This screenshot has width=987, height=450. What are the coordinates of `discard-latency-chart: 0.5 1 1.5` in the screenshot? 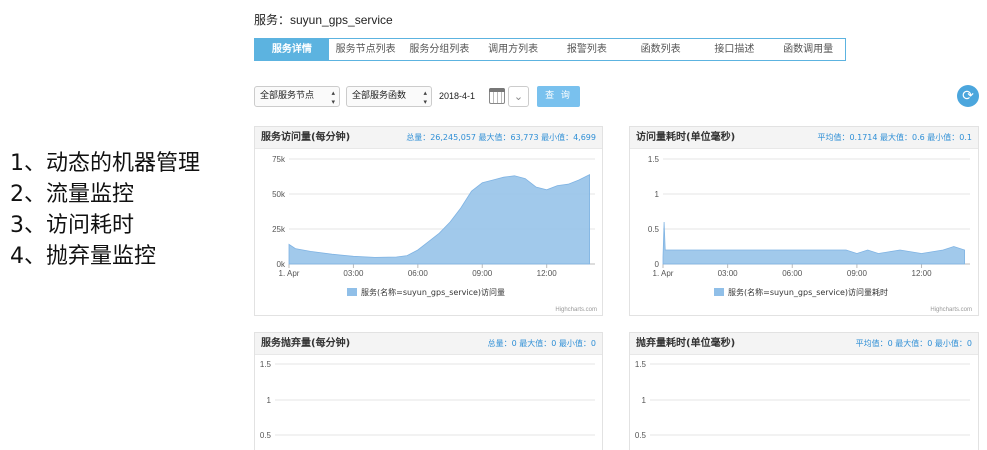 It's located at (802, 400).